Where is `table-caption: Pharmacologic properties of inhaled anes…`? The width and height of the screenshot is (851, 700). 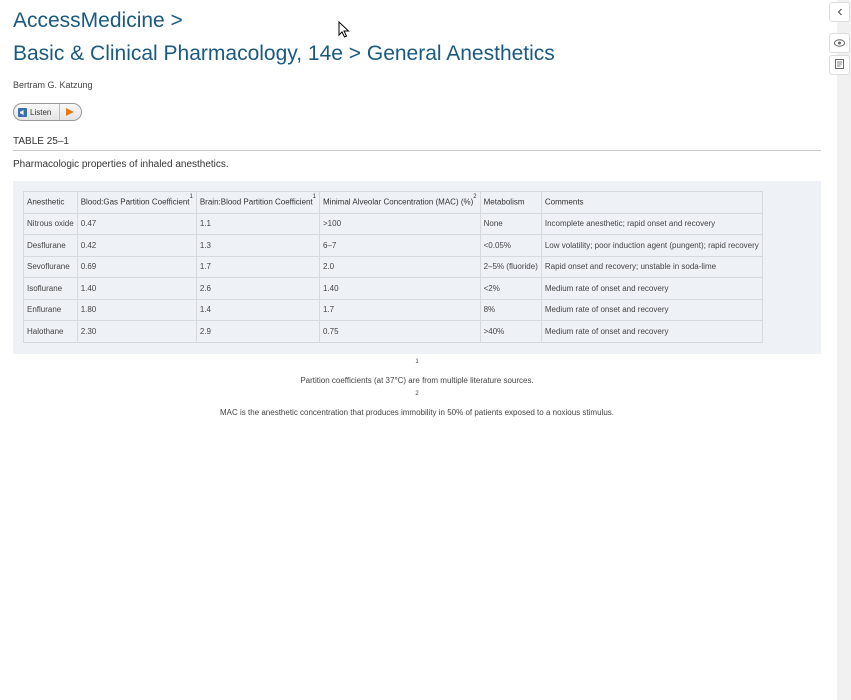 table-caption: Pharmacologic properties of inhaled anes… is located at coordinates (121, 164).